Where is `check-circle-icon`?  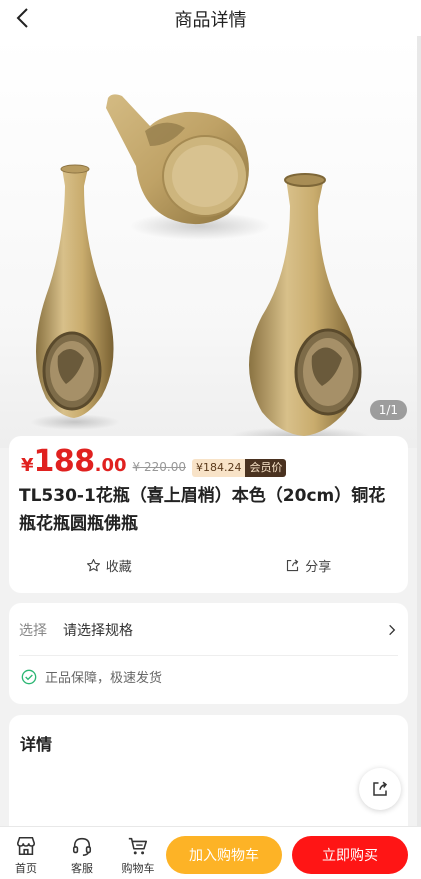
check-circle-icon is located at coordinates (29, 676).